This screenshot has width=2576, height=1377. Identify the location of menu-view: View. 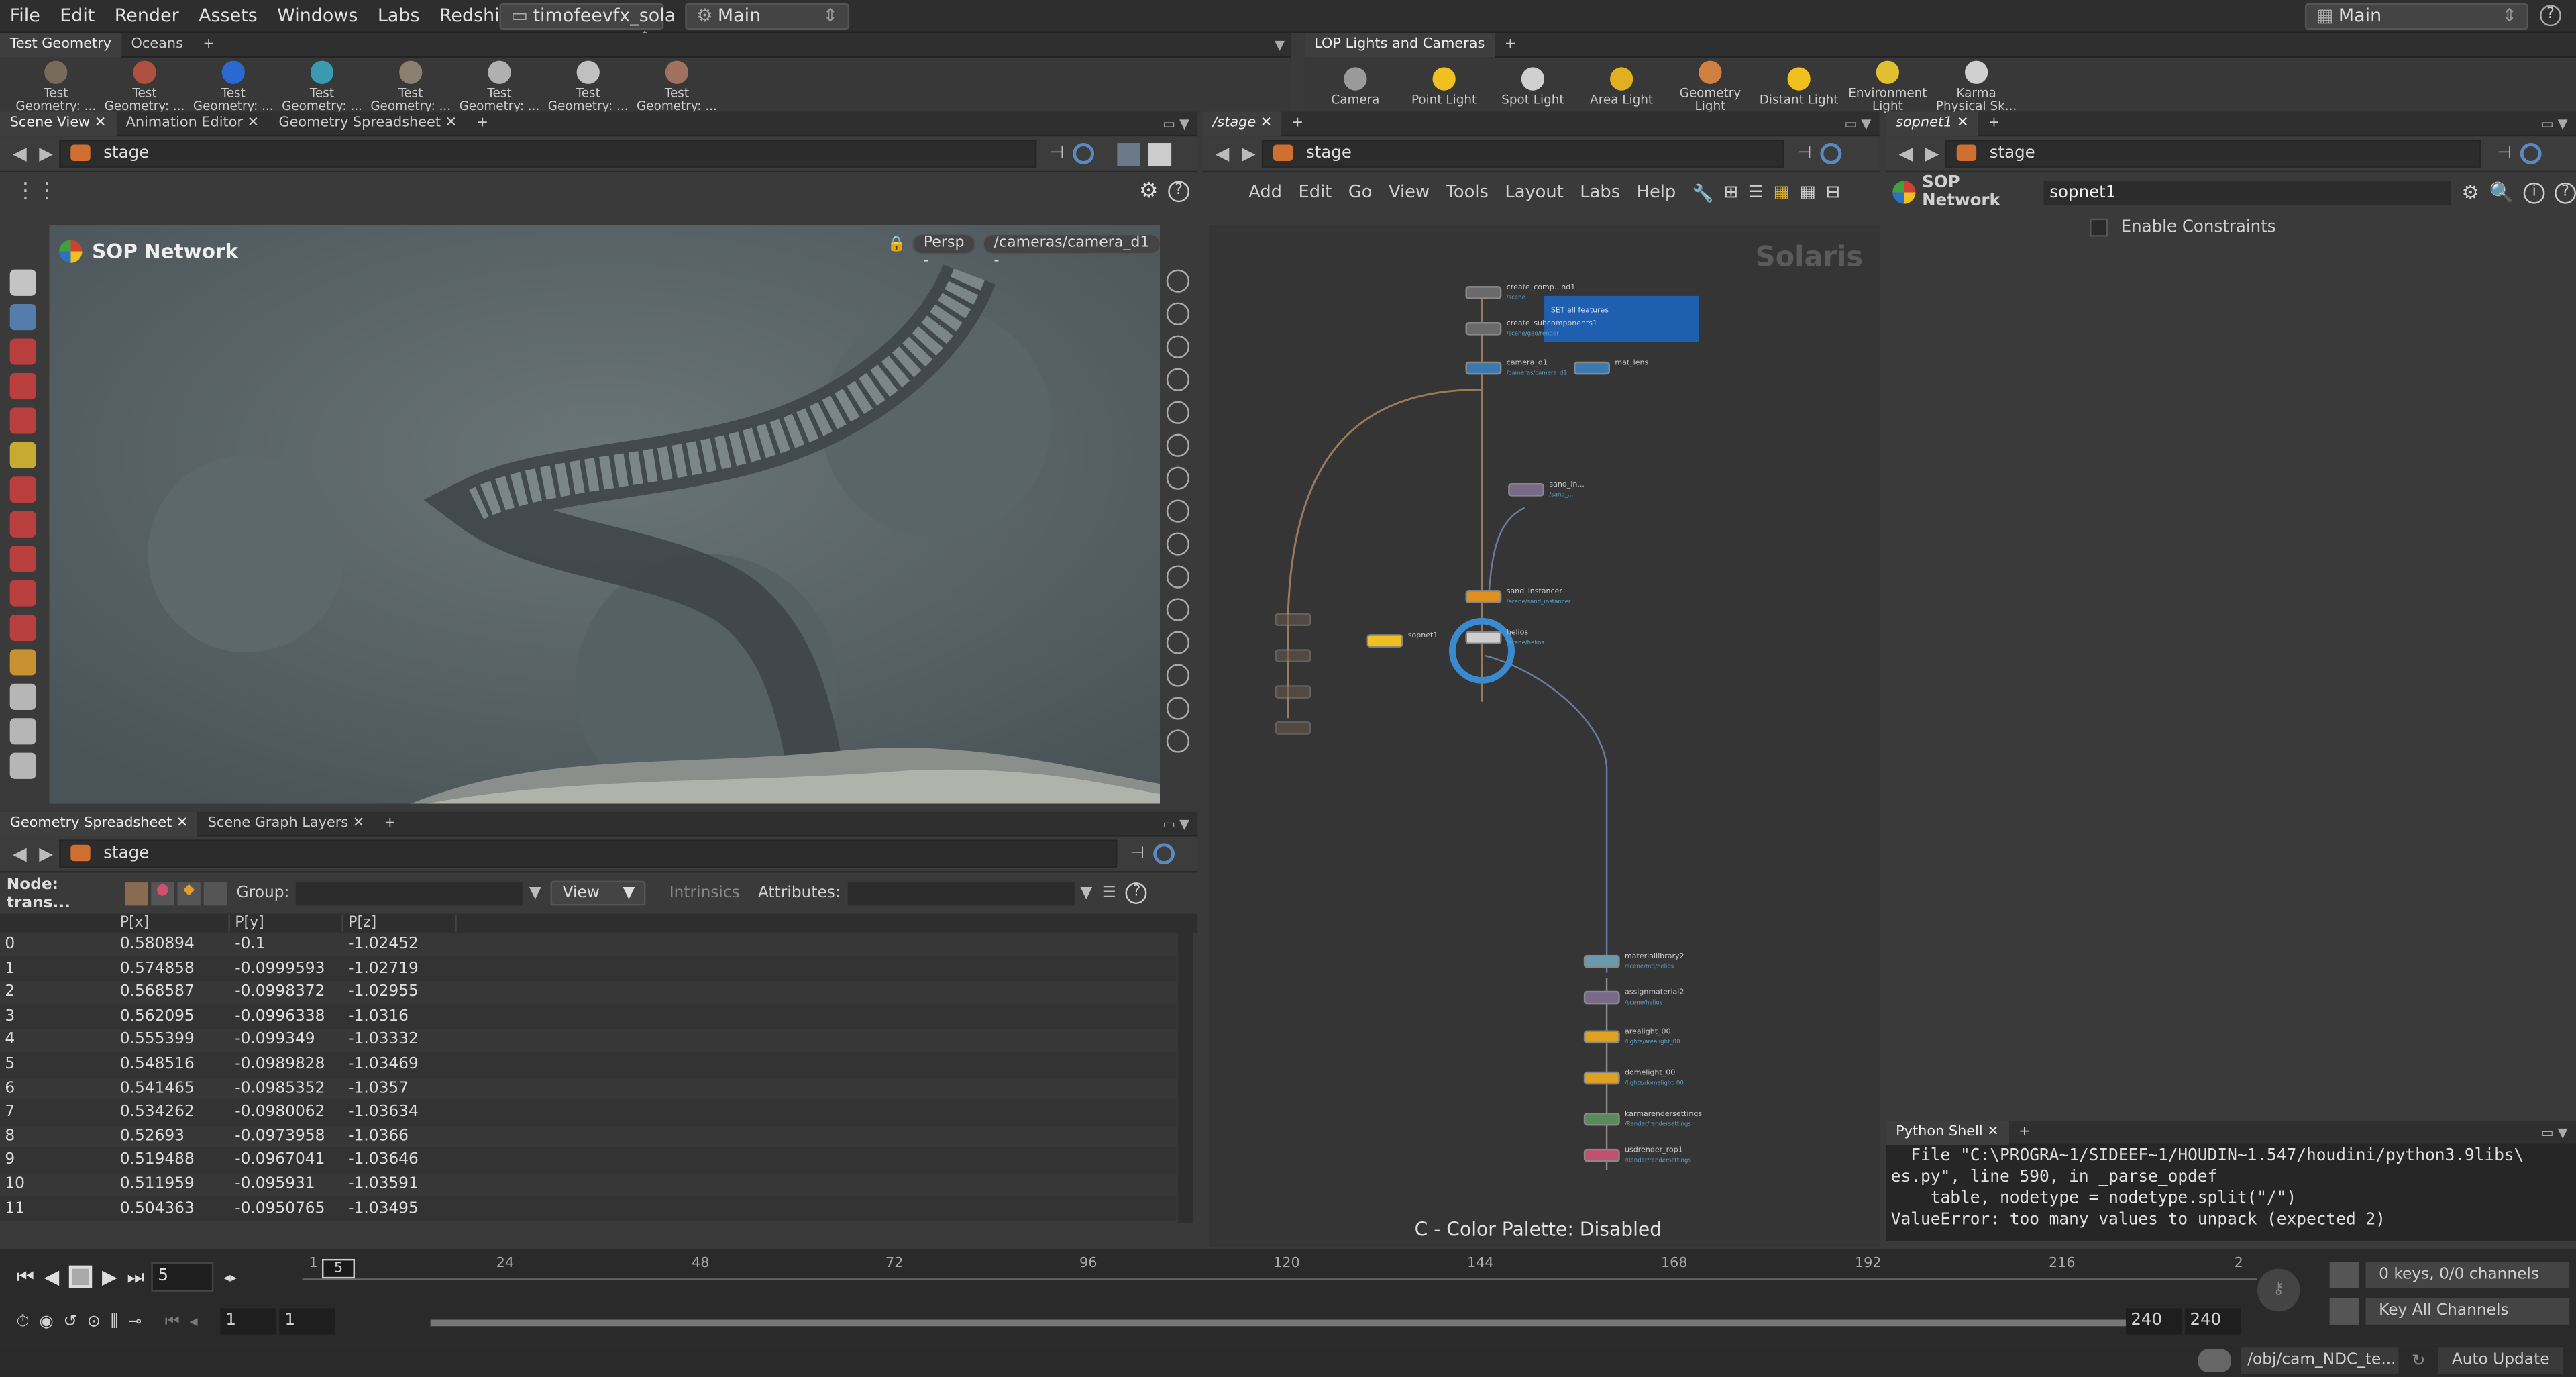
(1409, 192).